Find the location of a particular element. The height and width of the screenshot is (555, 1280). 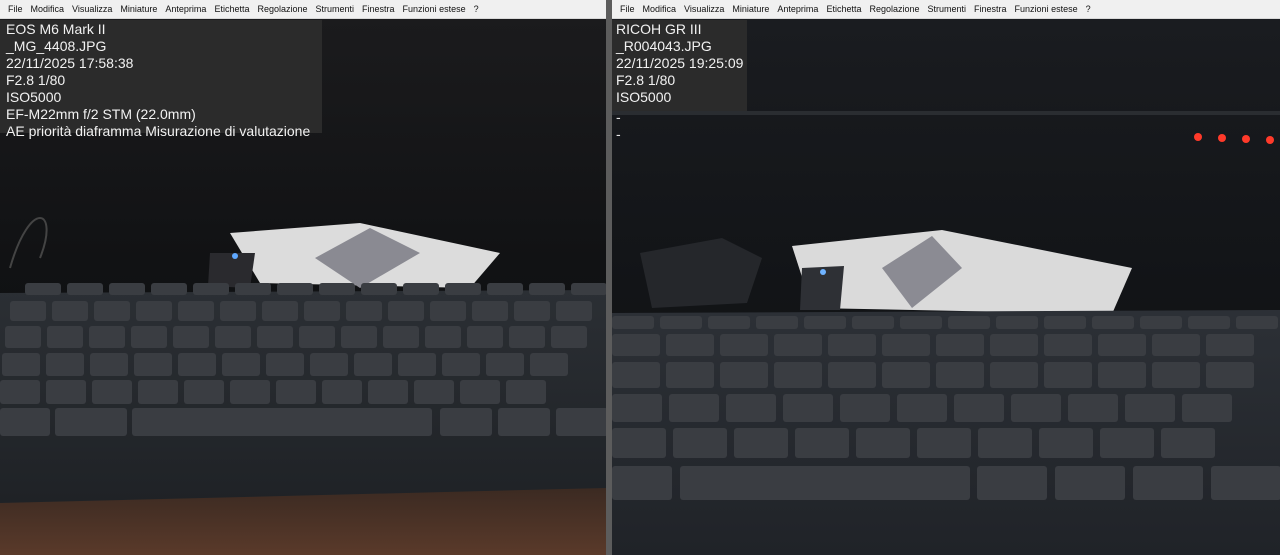

file-name: _R004043.JPG is located at coordinates (664, 46).